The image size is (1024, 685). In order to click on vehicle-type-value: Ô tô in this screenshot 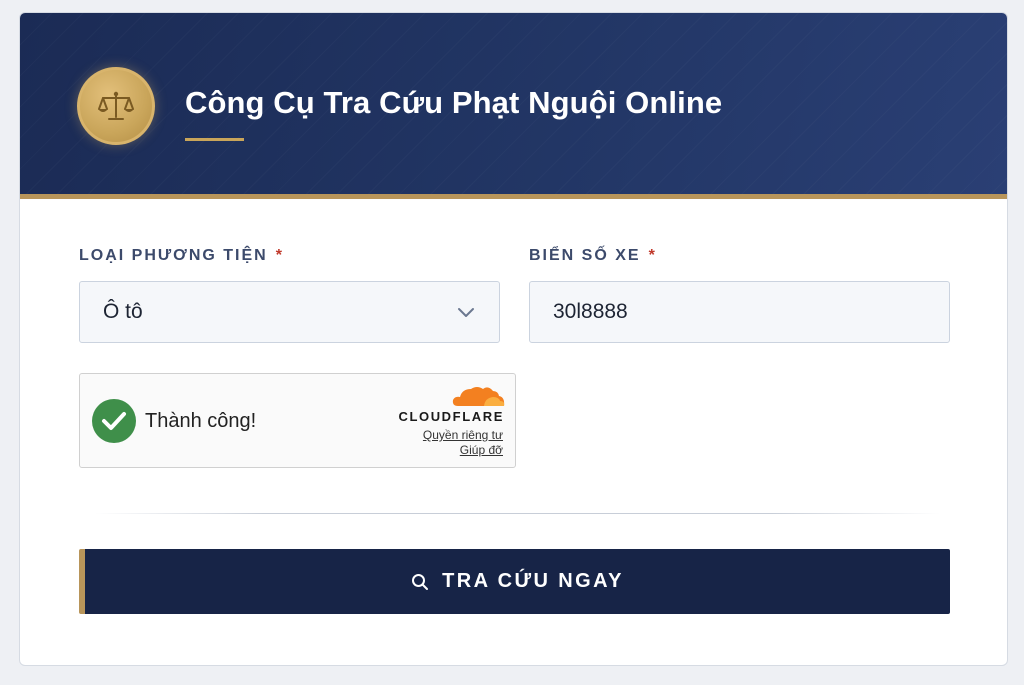, I will do `click(123, 311)`.